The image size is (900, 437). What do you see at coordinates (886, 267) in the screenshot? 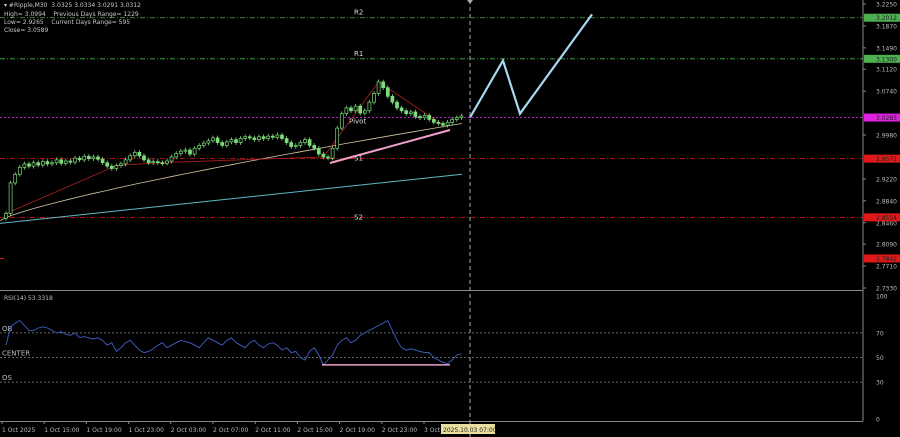
I see `y-tick-label: 2.7710` at bounding box center [886, 267].